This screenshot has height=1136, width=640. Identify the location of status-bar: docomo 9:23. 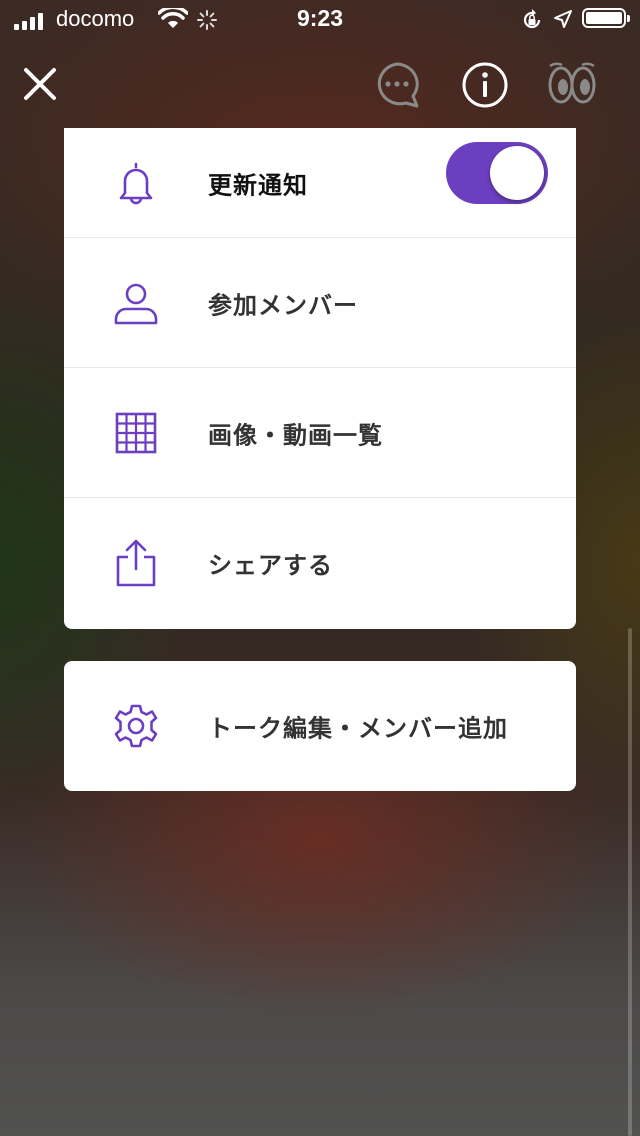
(320, 20).